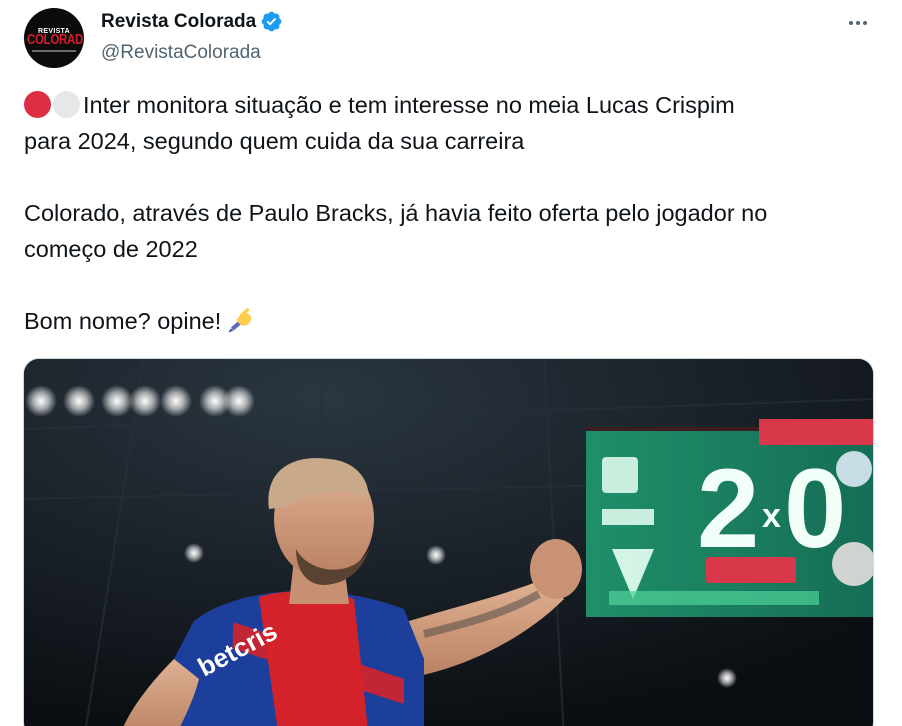  What do you see at coordinates (444, 249) in the screenshot?
I see `tweet-line: começo de 2022` at bounding box center [444, 249].